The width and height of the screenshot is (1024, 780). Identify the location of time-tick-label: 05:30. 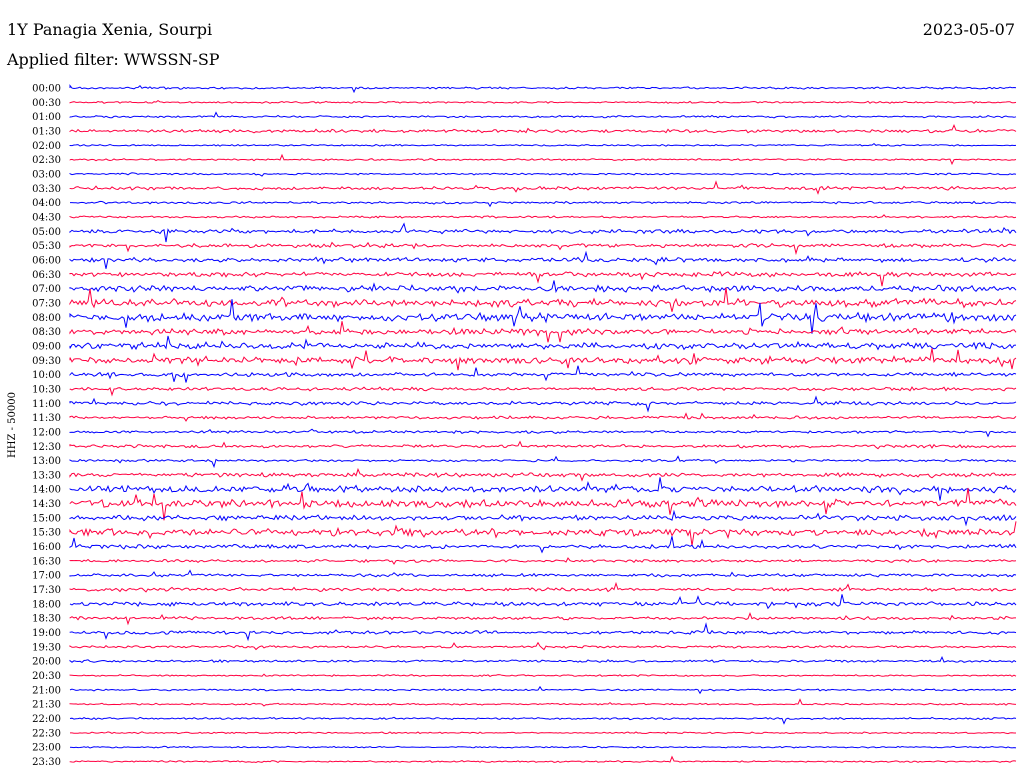
(46, 246).